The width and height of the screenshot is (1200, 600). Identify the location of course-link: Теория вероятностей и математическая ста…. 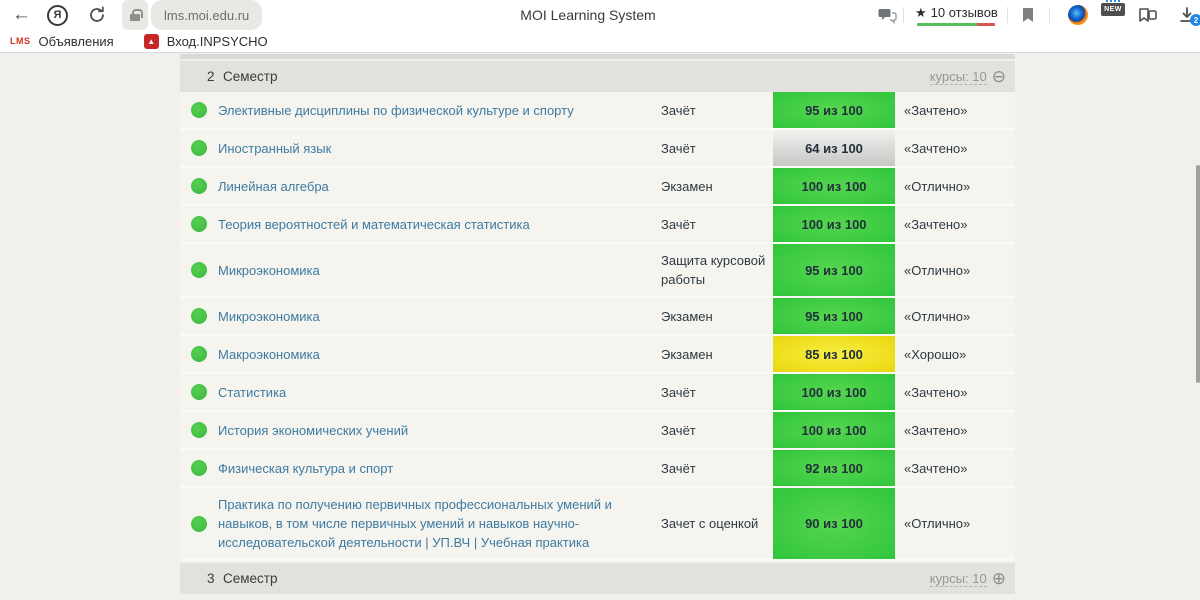
(374, 224).